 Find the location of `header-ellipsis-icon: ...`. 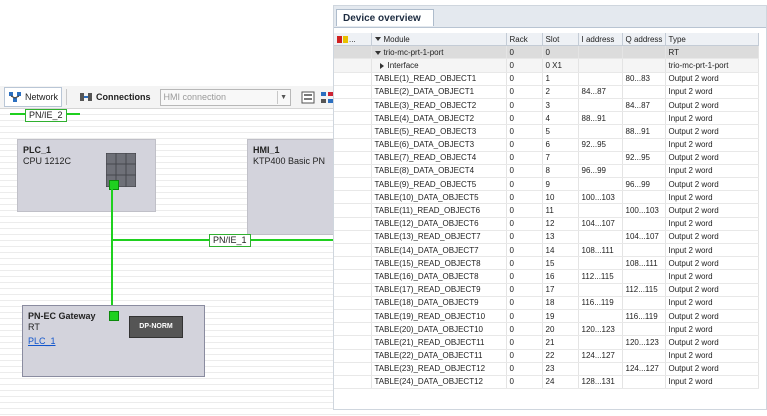

header-ellipsis-icon: ... is located at coordinates (352, 39).